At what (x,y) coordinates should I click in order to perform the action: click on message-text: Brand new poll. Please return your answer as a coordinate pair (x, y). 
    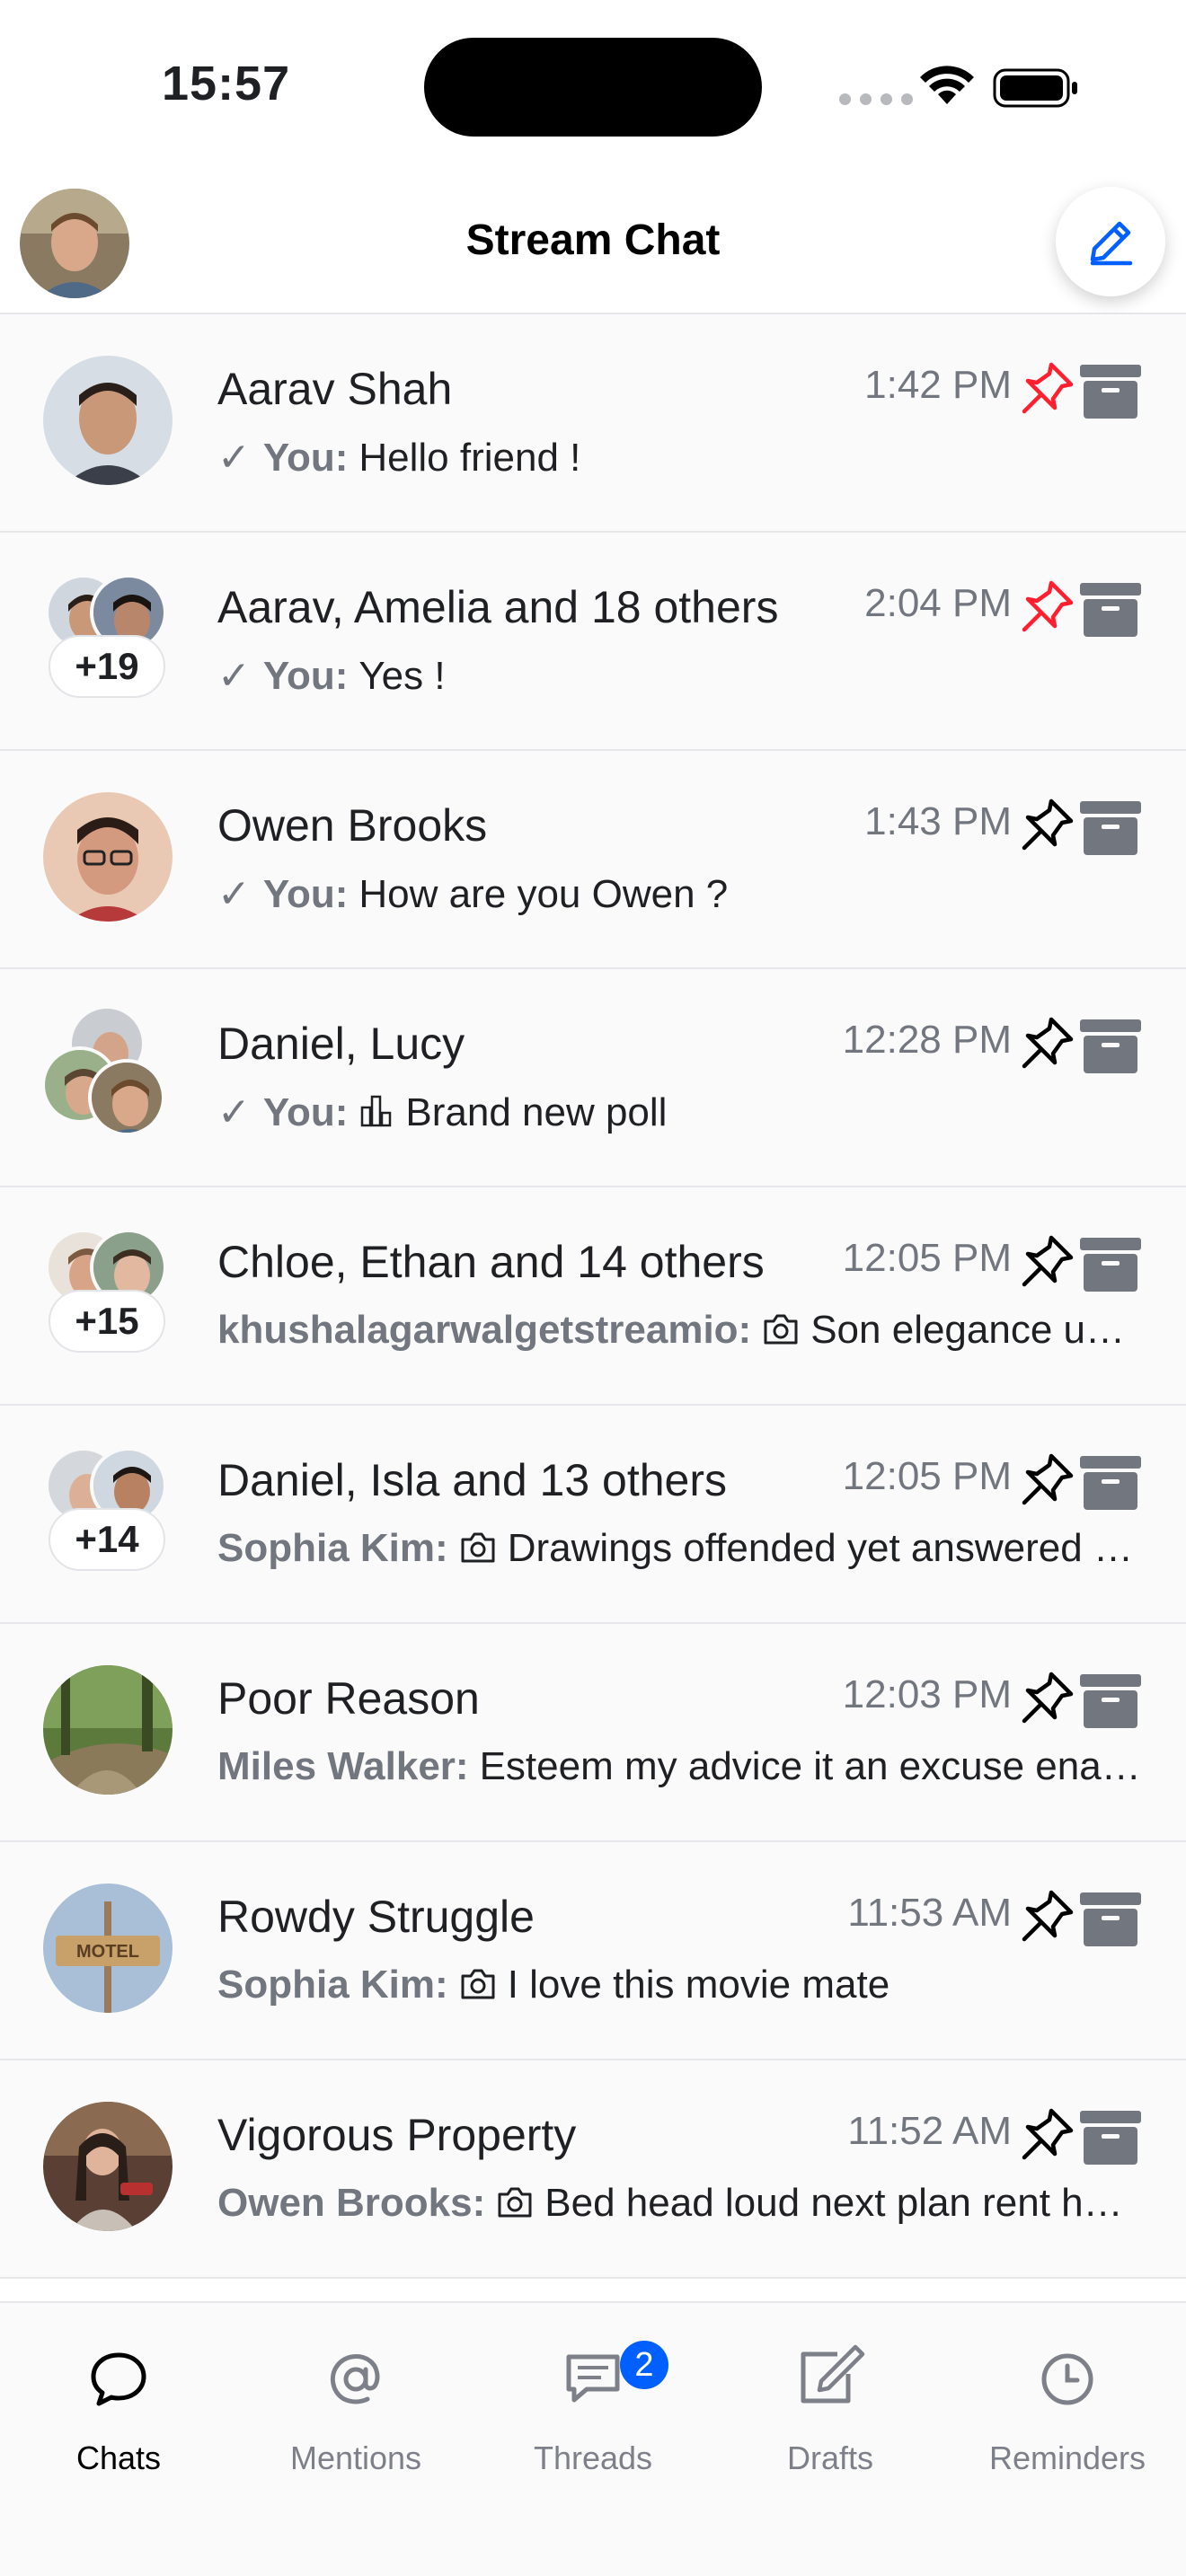
    Looking at the image, I should click on (536, 1112).